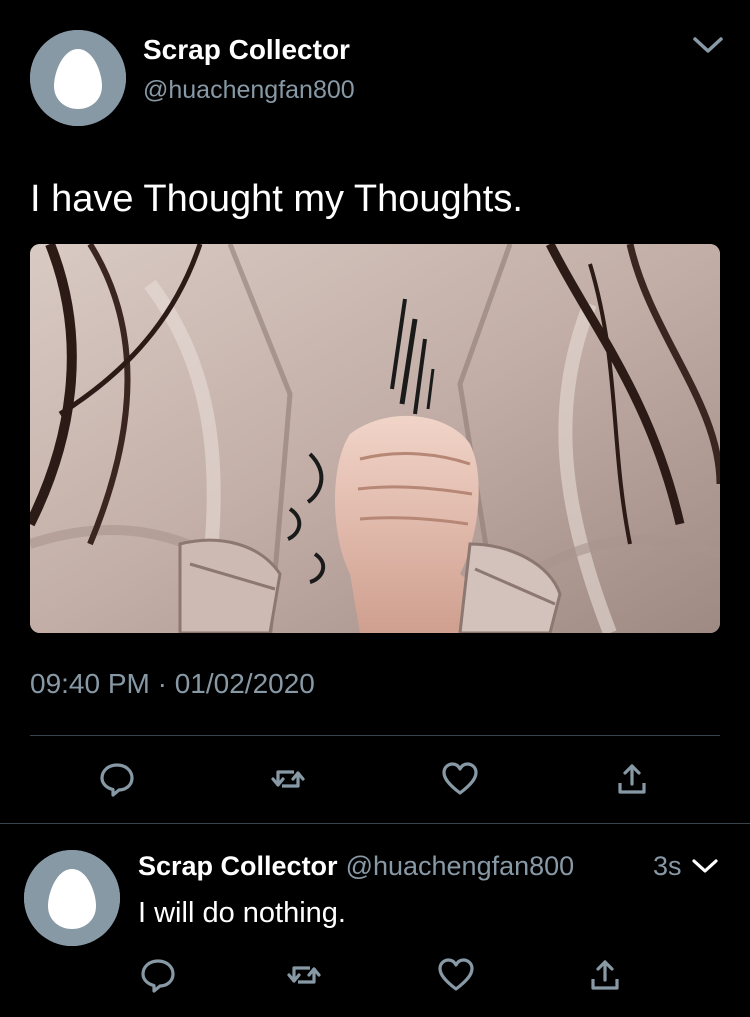  I want to click on reply-header: Scrap Collector @huachengfan800, so click(356, 866).